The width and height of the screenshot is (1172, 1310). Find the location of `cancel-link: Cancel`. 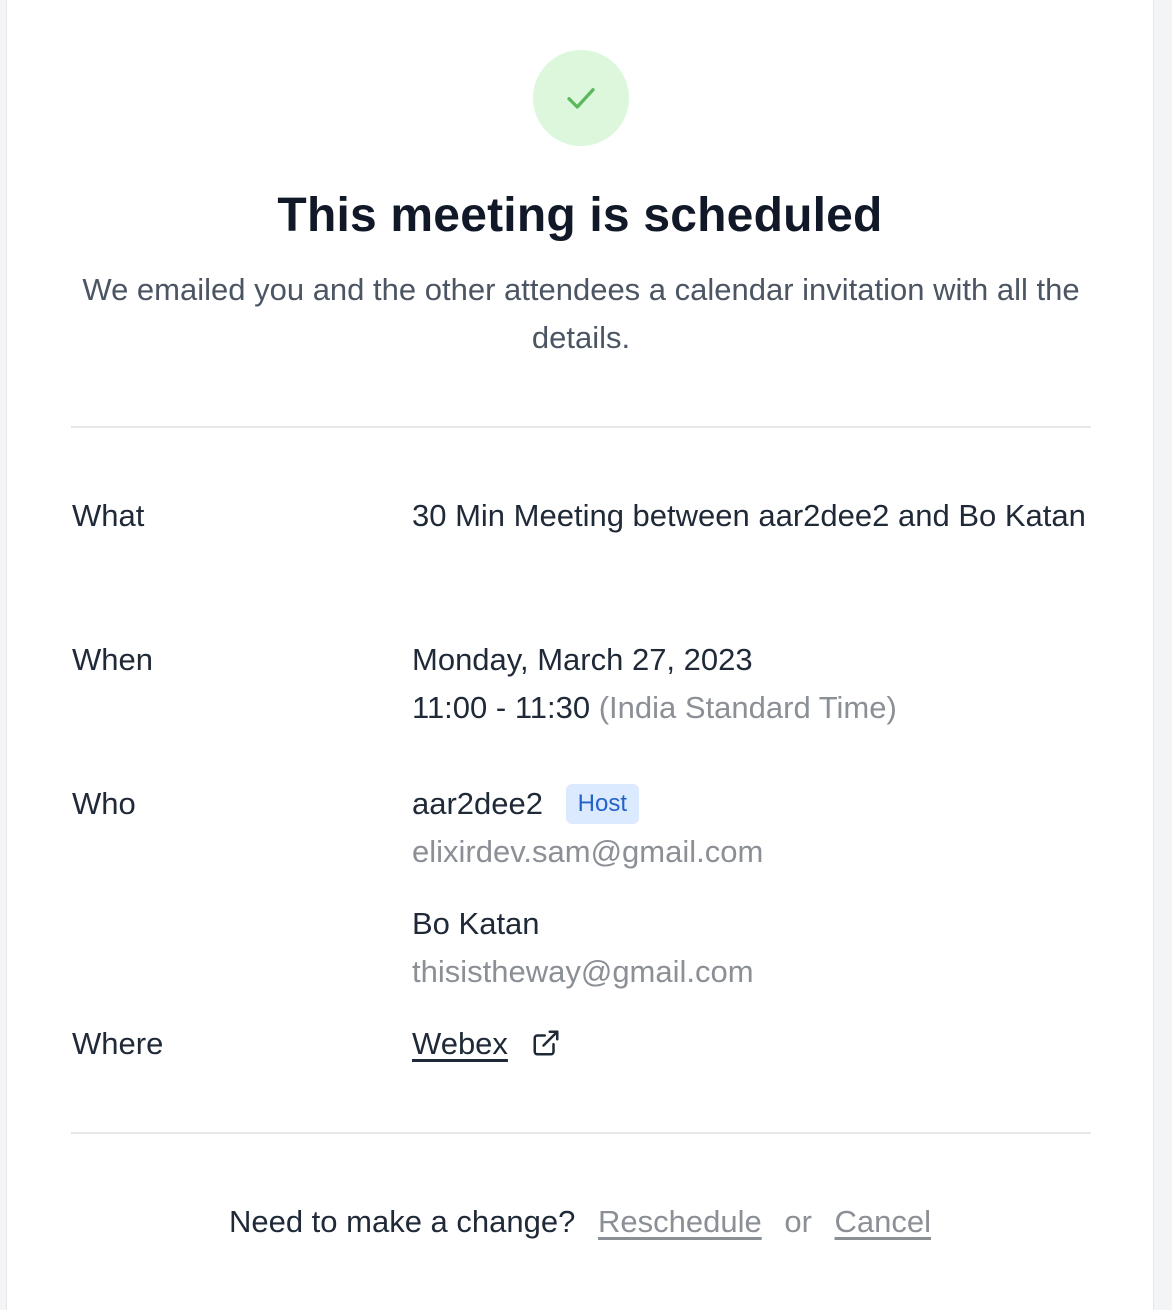

cancel-link: Cancel is located at coordinates (883, 1221).